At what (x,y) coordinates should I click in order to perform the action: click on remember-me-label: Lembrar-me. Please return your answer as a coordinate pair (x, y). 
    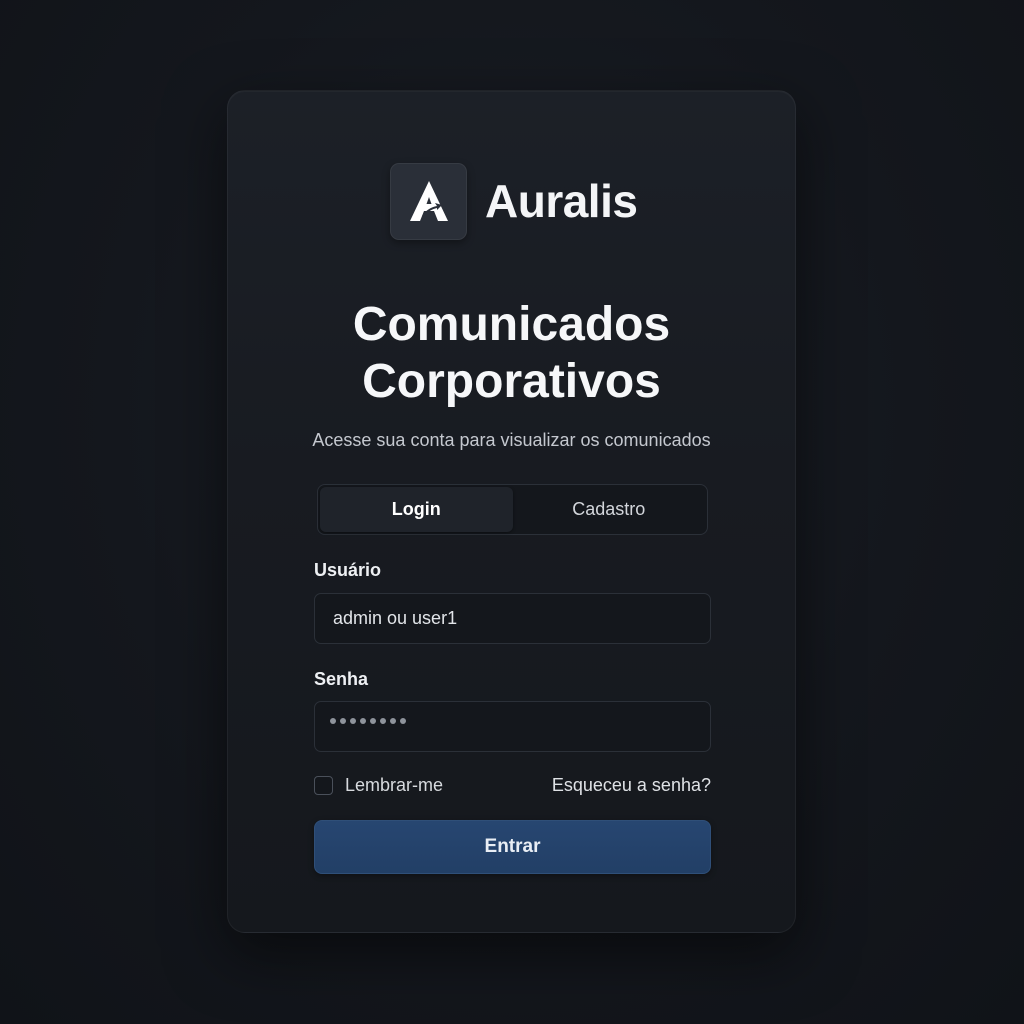
    Looking at the image, I should click on (394, 785).